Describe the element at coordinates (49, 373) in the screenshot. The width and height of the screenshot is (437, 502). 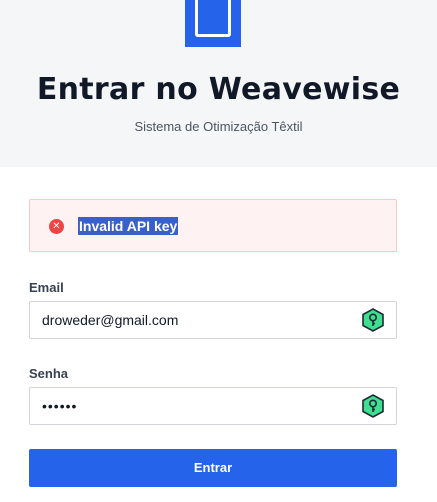
I see `password-label: Senha` at that location.